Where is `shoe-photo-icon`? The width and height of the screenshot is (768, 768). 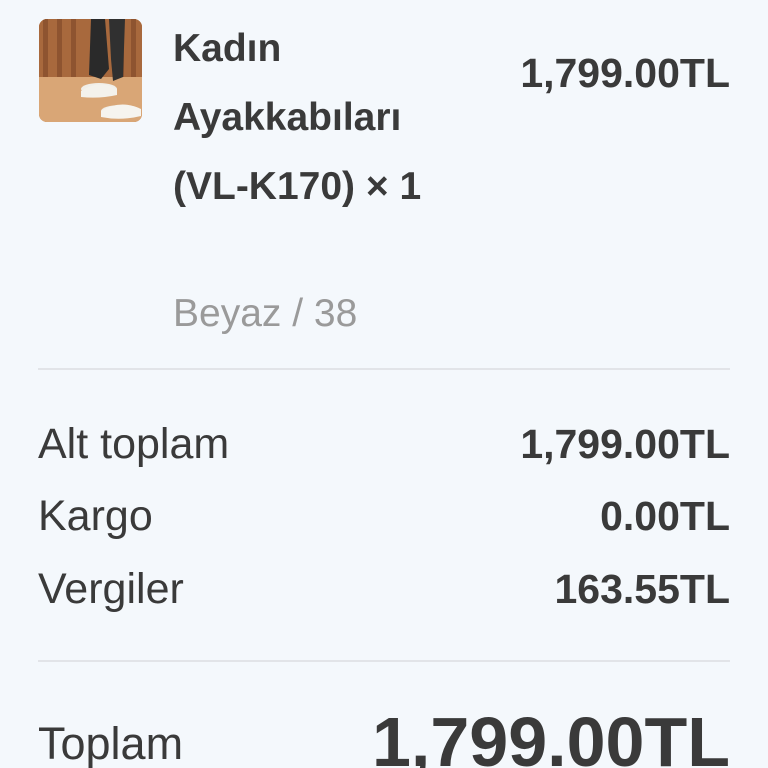
shoe-photo-icon is located at coordinates (90, 70).